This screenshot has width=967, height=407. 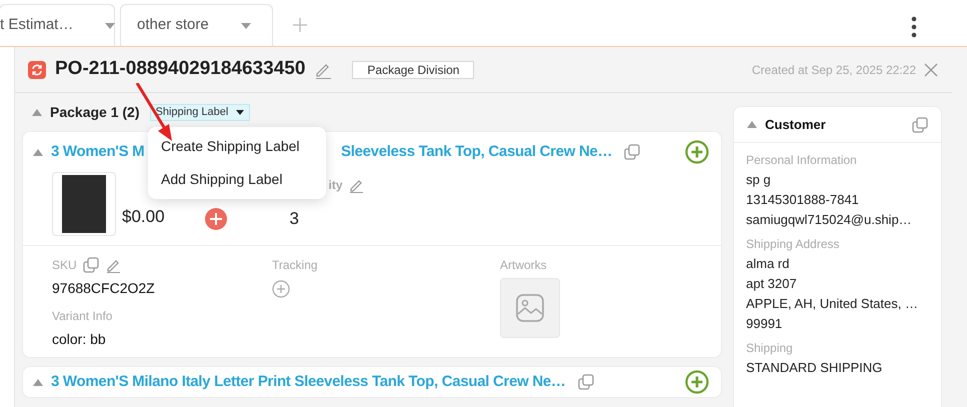 What do you see at coordinates (215, 219) in the screenshot?
I see `remove-circle-icon` at bounding box center [215, 219].